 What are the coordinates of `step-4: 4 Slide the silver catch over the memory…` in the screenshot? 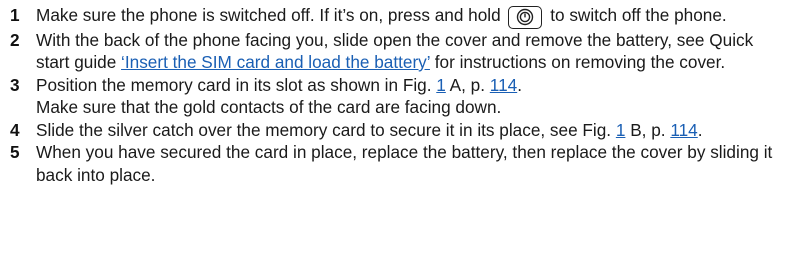 It's located at (395, 130).